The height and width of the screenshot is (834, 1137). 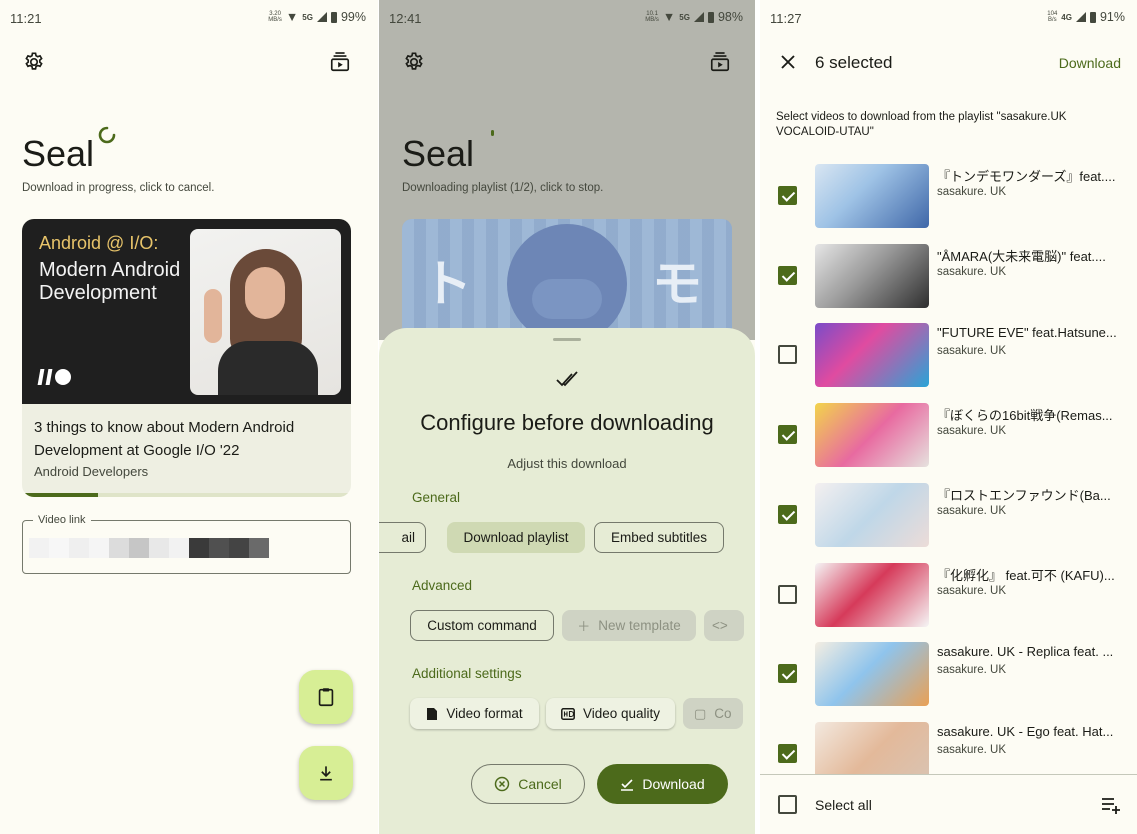 What do you see at coordinates (1052, 17) in the screenshot?
I see `network-speed: 104 B/s` at bounding box center [1052, 17].